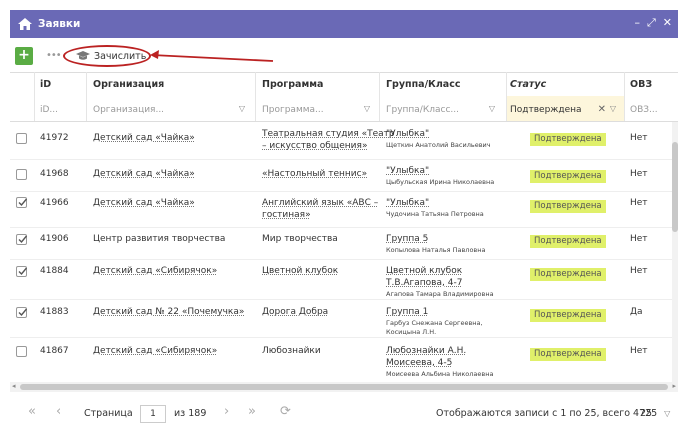 This screenshot has height=430, width=678. What do you see at coordinates (108, 413) in the screenshot?
I see `page-label: Страница` at bounding box center [108, 413].